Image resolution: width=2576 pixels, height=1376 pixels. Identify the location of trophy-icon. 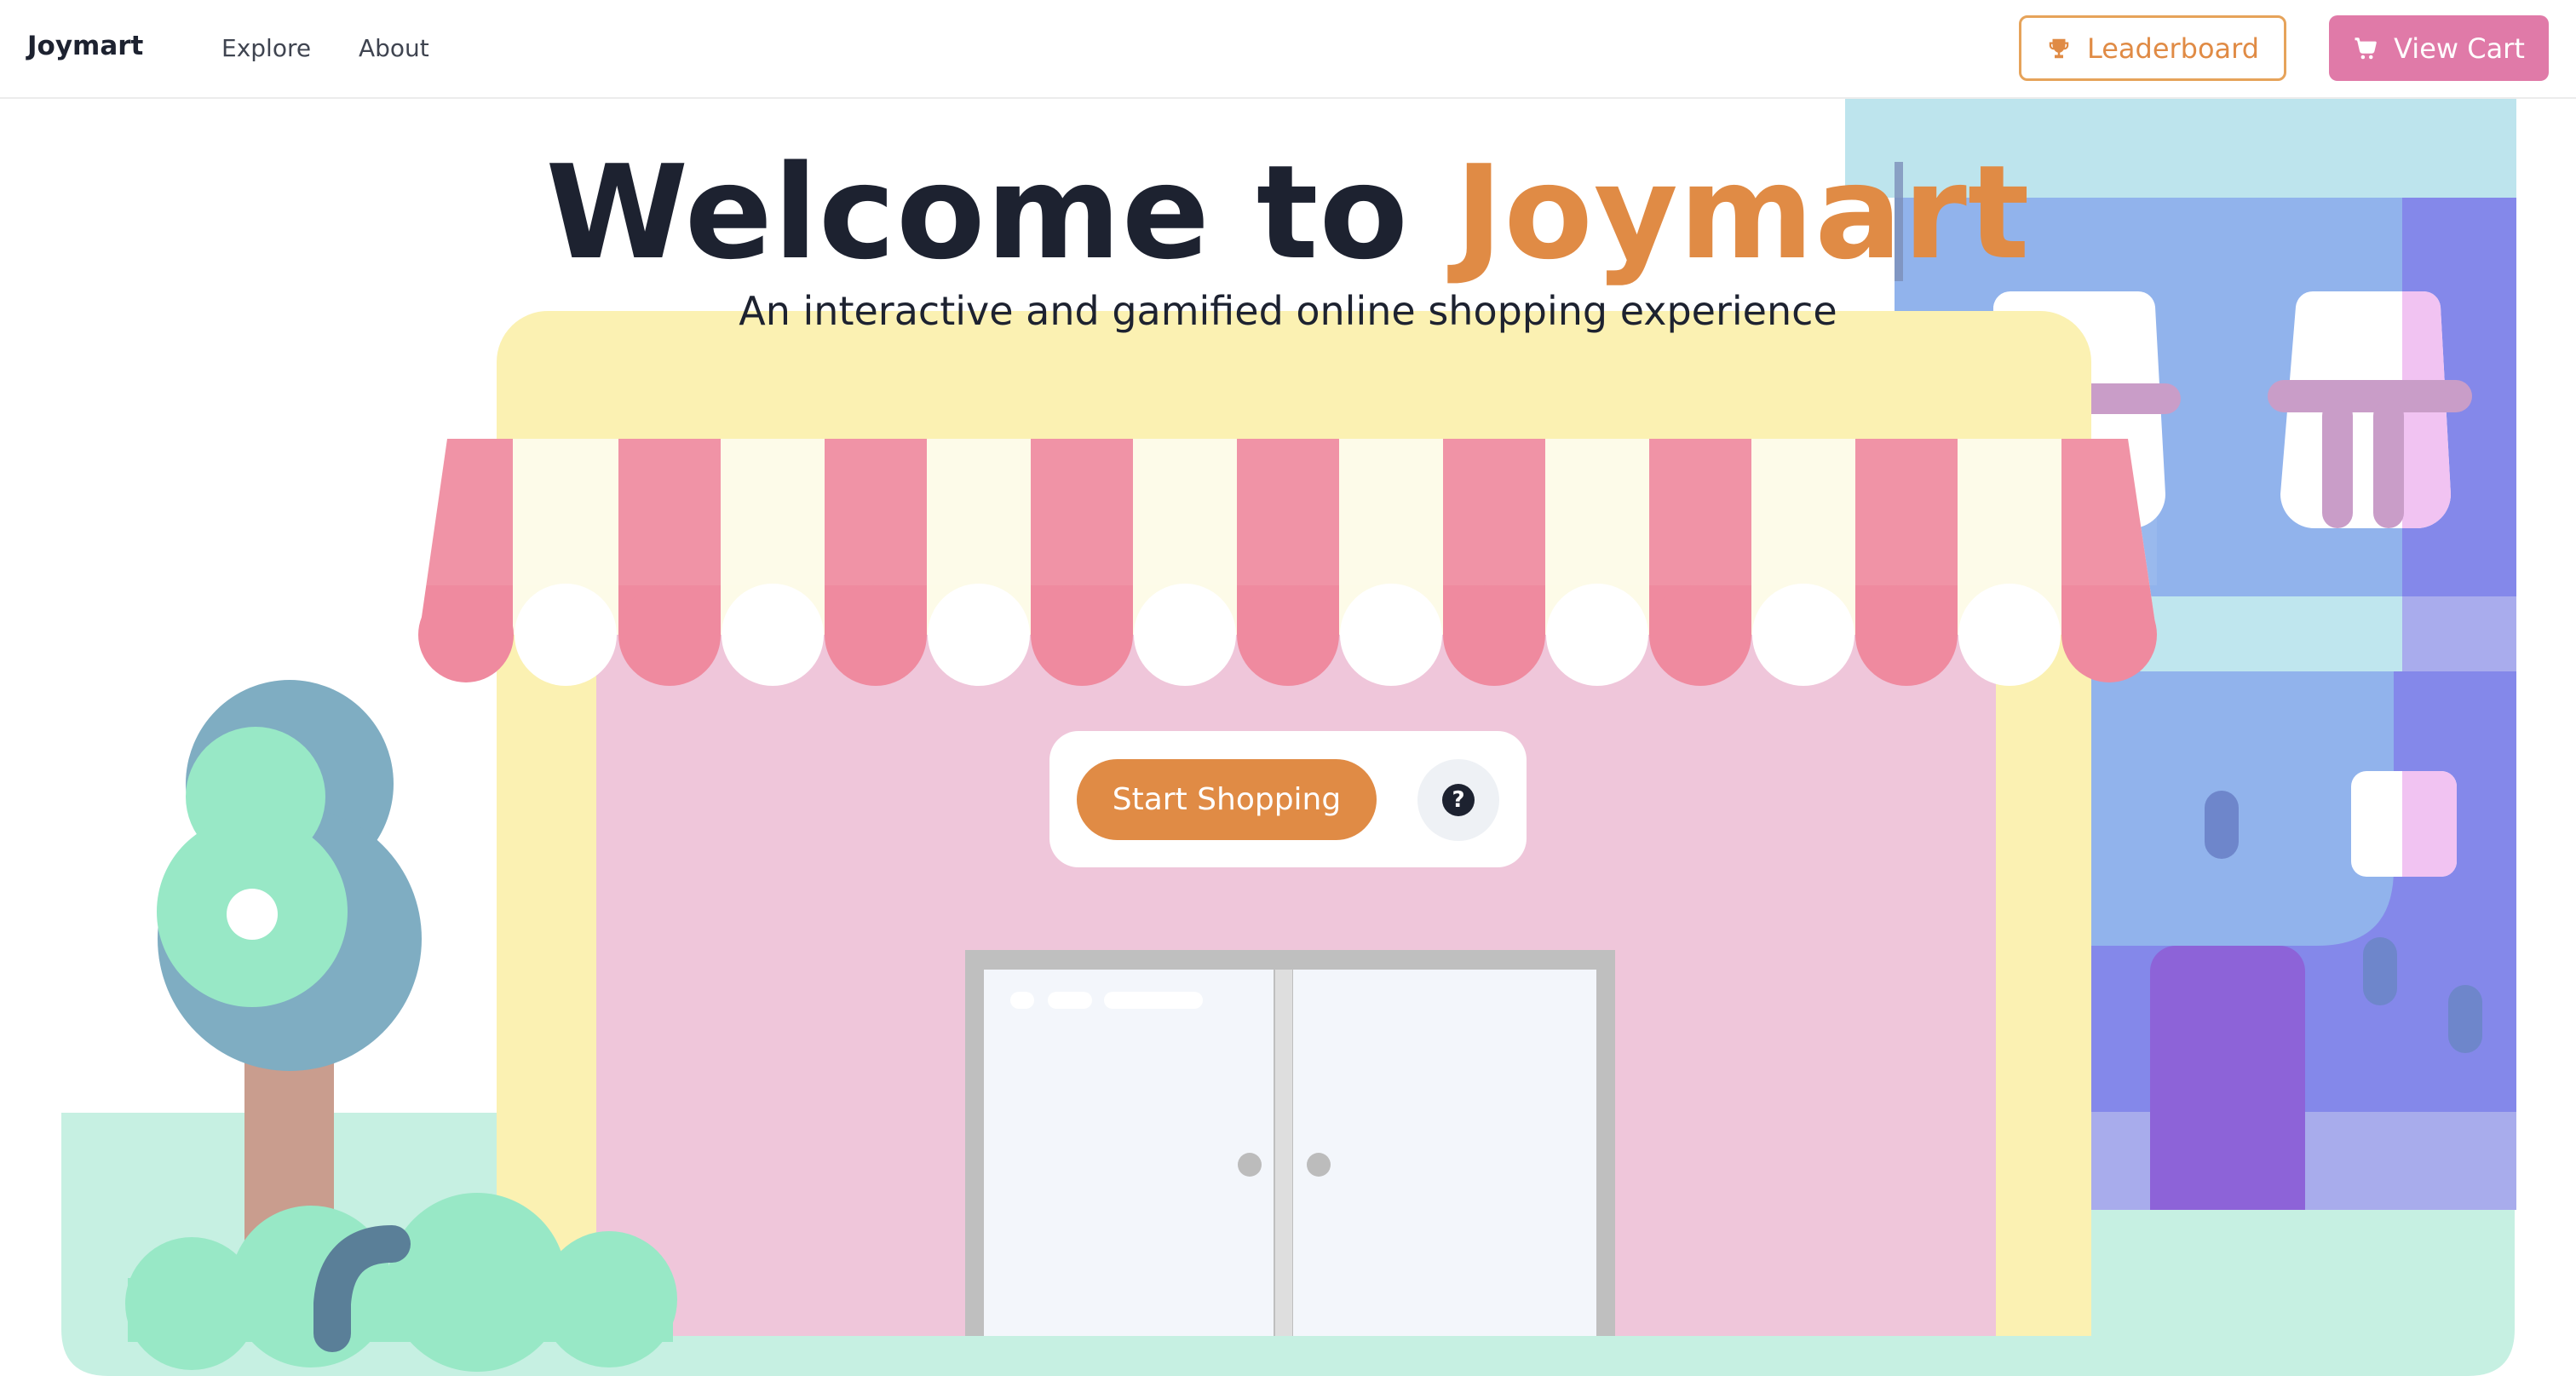
(2059, 48).